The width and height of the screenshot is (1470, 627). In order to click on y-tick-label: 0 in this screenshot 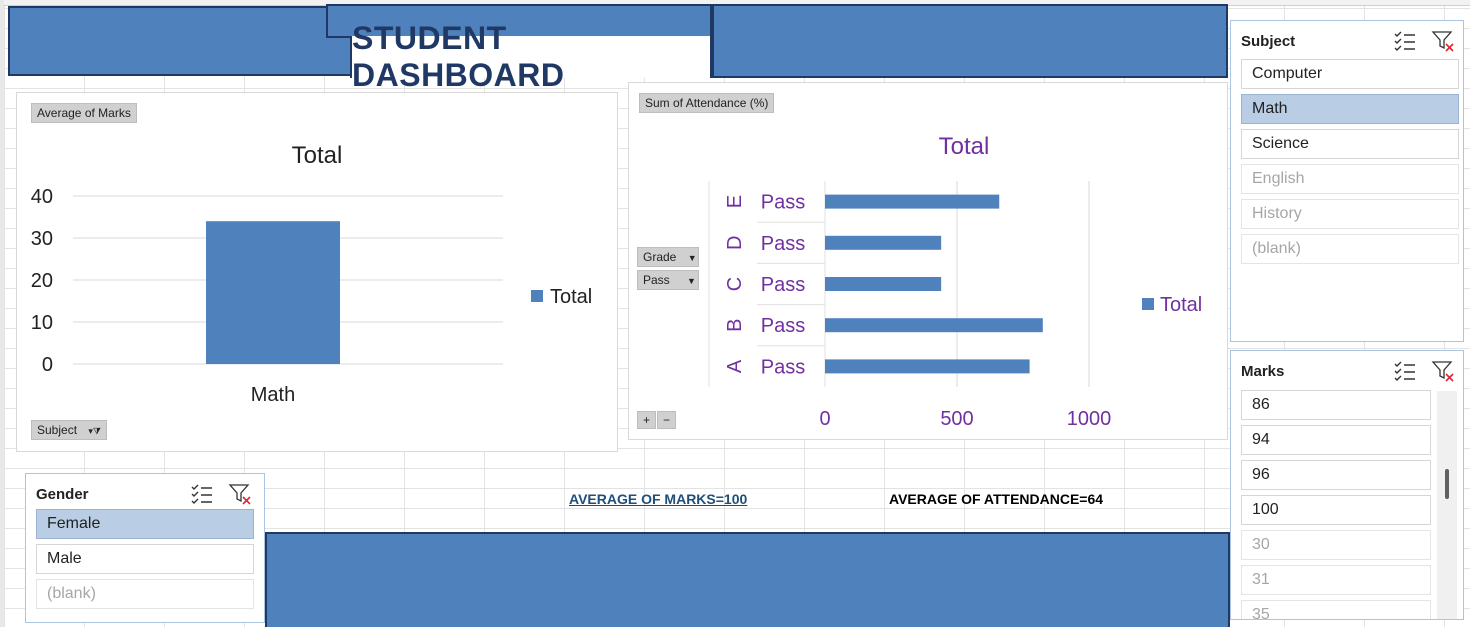, I will do `click(47, 365)`.